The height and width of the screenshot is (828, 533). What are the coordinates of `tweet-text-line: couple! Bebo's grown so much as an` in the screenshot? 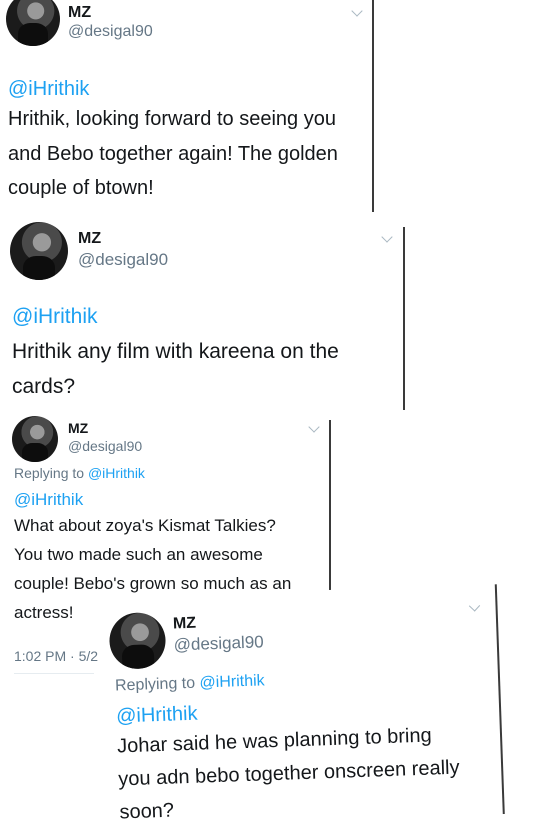 It's located at (153, 583).